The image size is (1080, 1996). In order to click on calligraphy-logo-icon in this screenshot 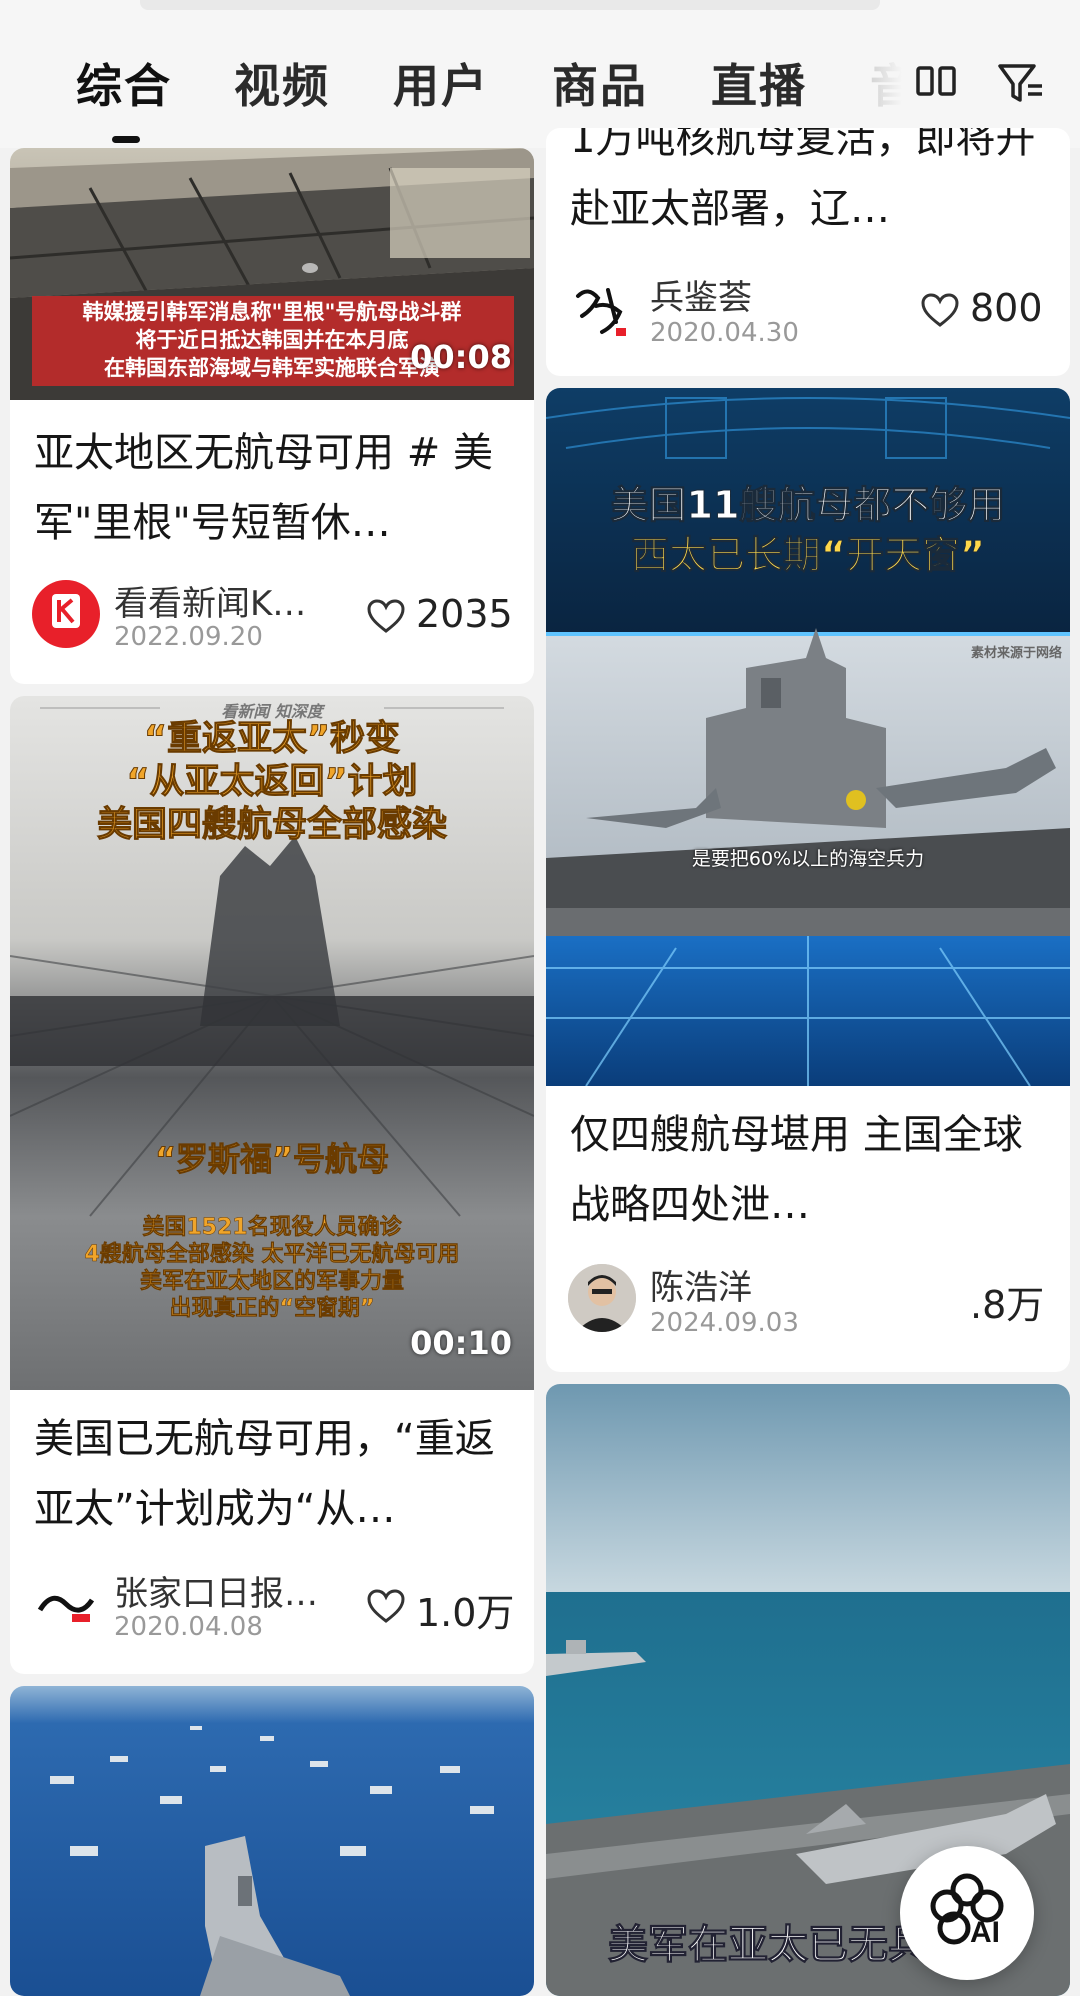, I will do `click(601, 312)`.